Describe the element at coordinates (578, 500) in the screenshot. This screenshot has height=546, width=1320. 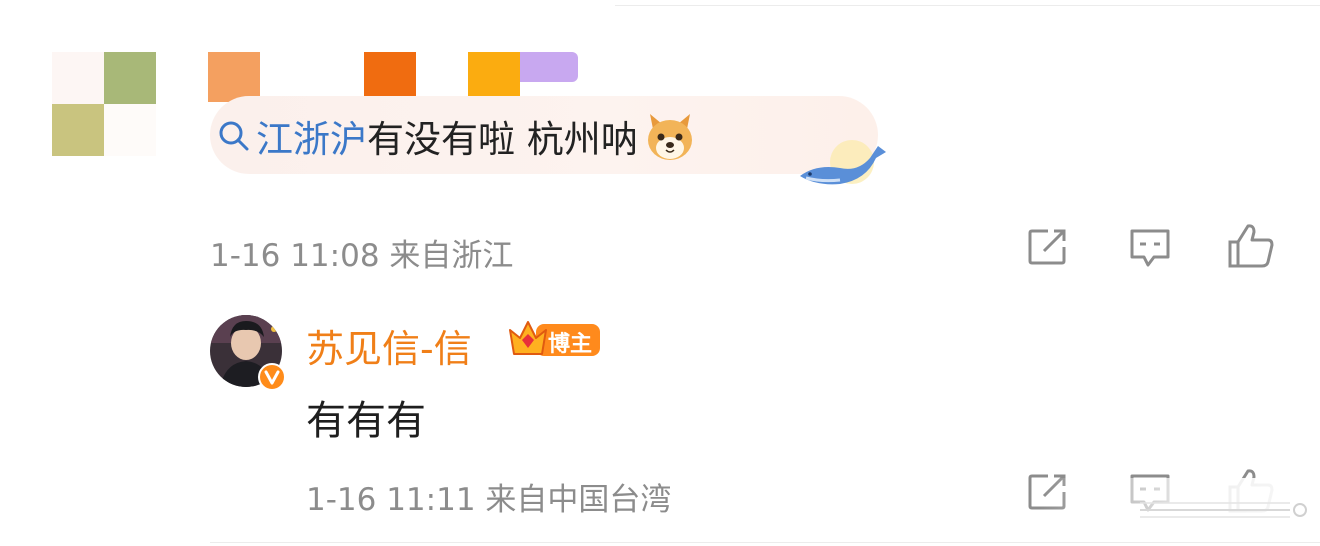
I see `reply-location: 来自中国台湾` at that location.